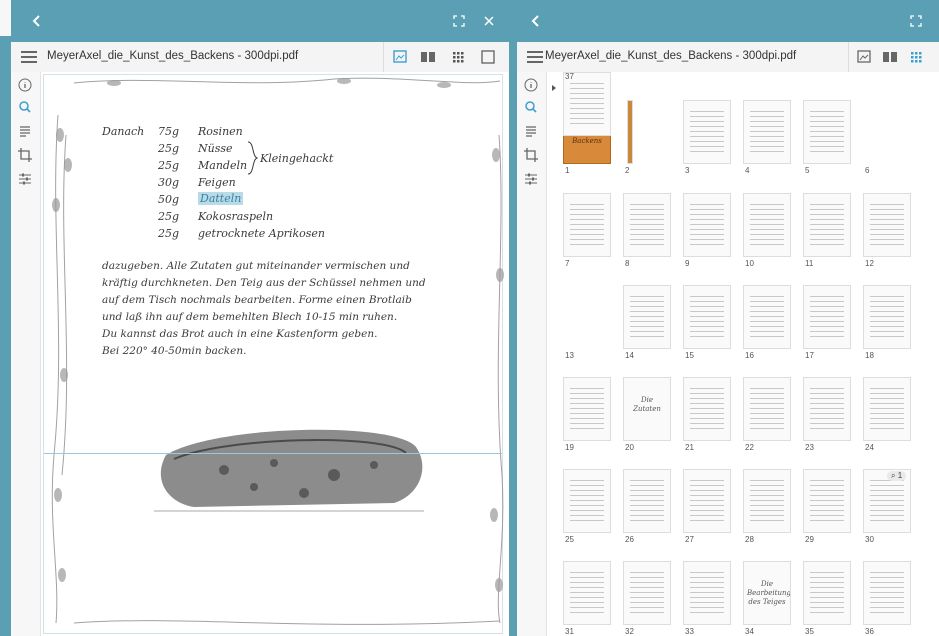  Describe the element at coordinates (848, 57) in the screenshot. I see `divider` at that location.